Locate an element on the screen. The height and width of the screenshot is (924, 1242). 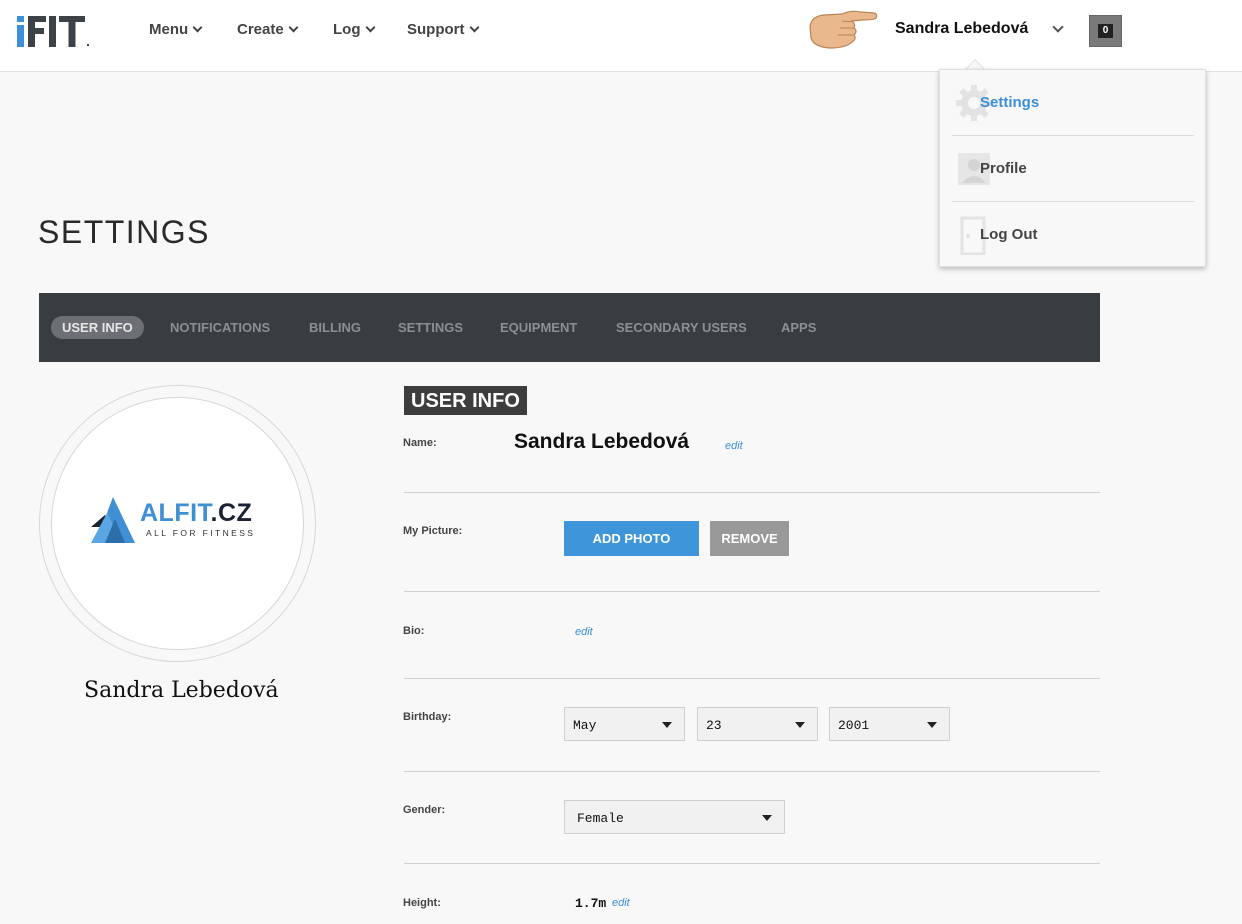
birthday-day-select: 23 is located at coordinates (757, 724).